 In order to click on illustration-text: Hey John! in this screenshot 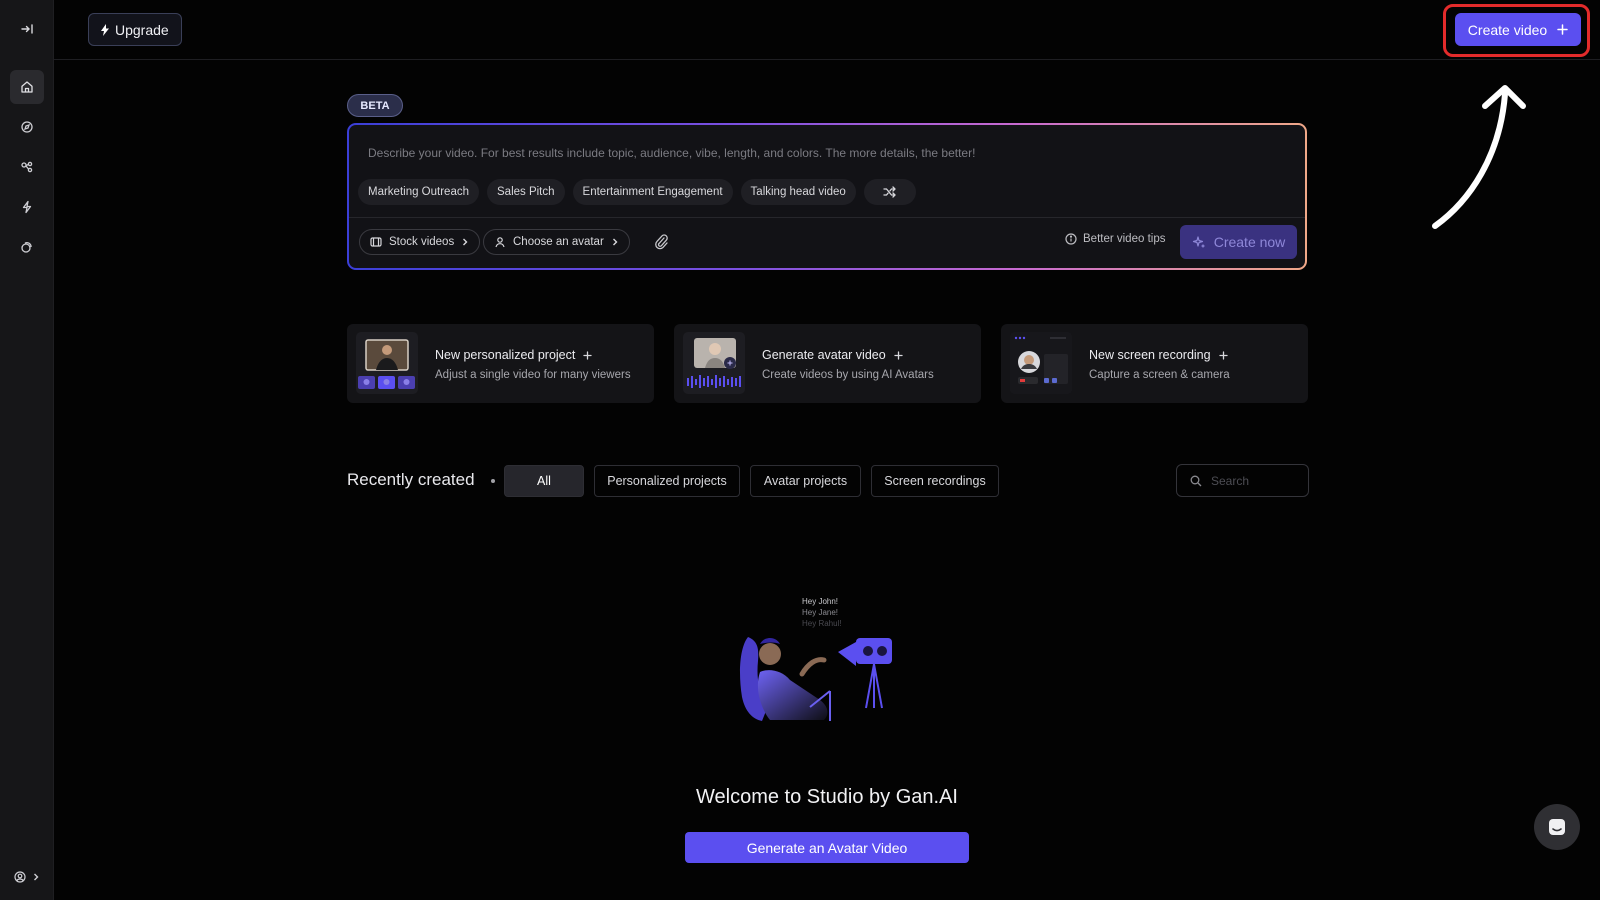, I will do `click(820, 601)`.